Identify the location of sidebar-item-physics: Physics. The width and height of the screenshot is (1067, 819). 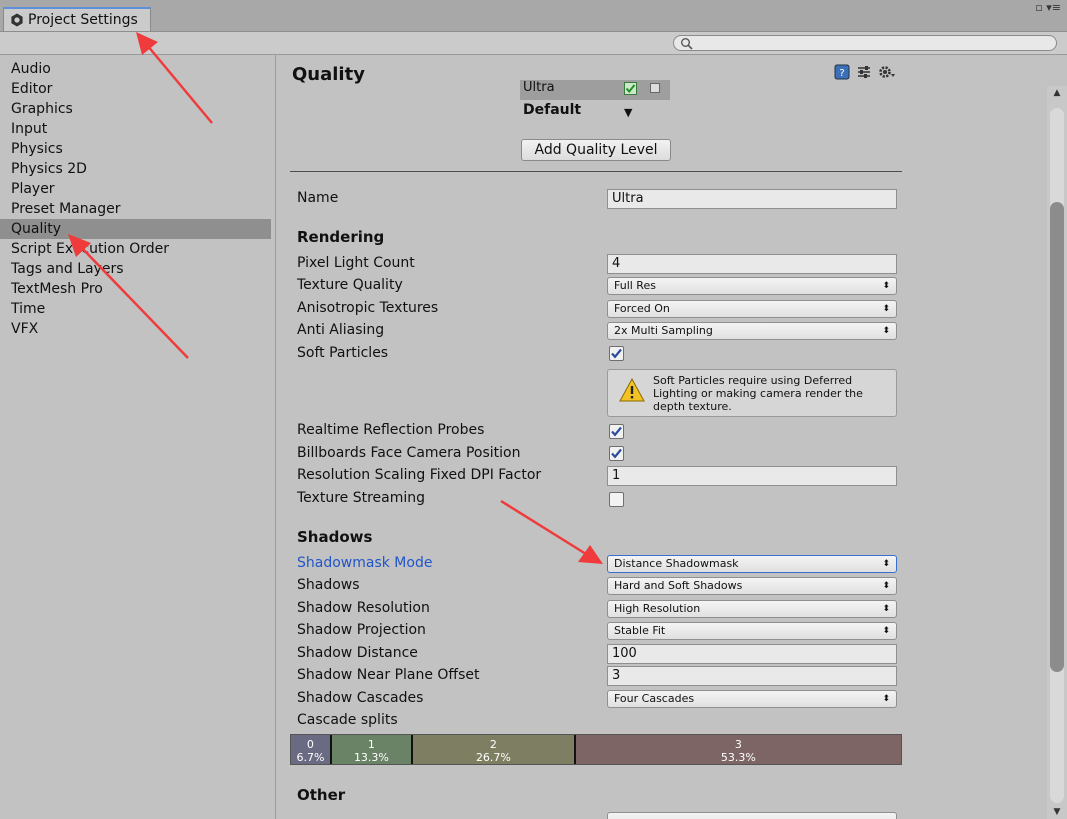
(135, 149).